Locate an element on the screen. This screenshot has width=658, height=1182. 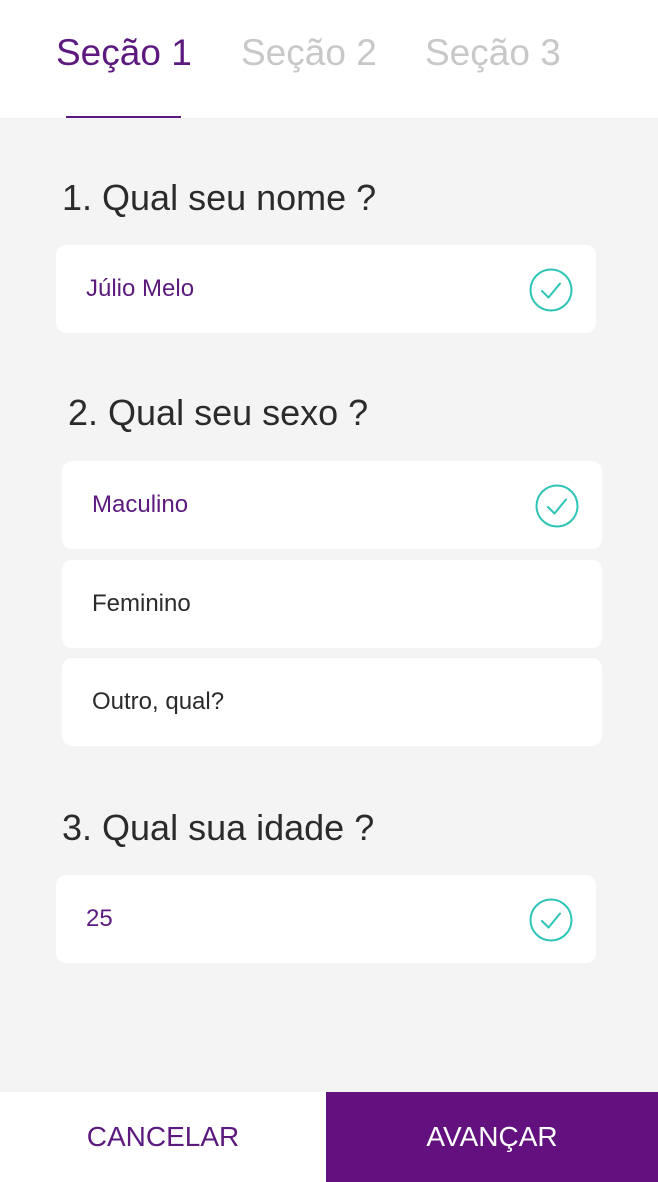
answer-name-field: Júlio Melo is located at coordinates (326, 289).